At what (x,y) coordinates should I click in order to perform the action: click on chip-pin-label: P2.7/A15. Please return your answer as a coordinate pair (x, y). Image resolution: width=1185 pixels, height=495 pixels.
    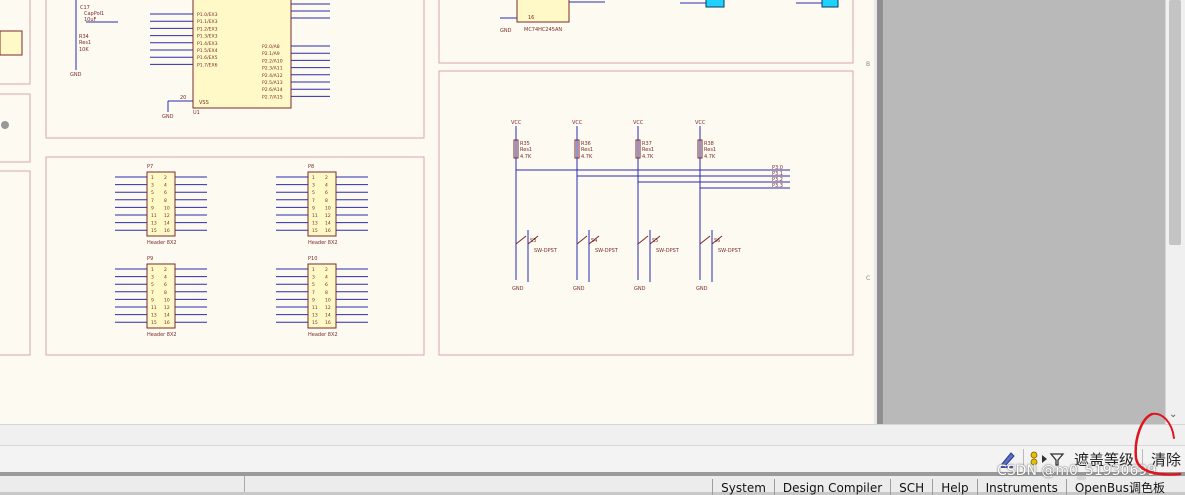
    Looking at the image, I should click on (272, 97).